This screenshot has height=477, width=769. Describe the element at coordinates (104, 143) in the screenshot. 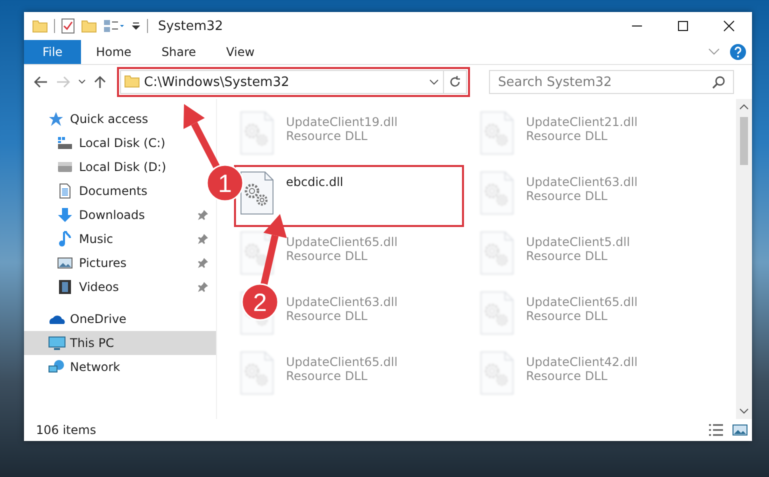

I see `sidebar-item: Local Disk (C:)` at that location.